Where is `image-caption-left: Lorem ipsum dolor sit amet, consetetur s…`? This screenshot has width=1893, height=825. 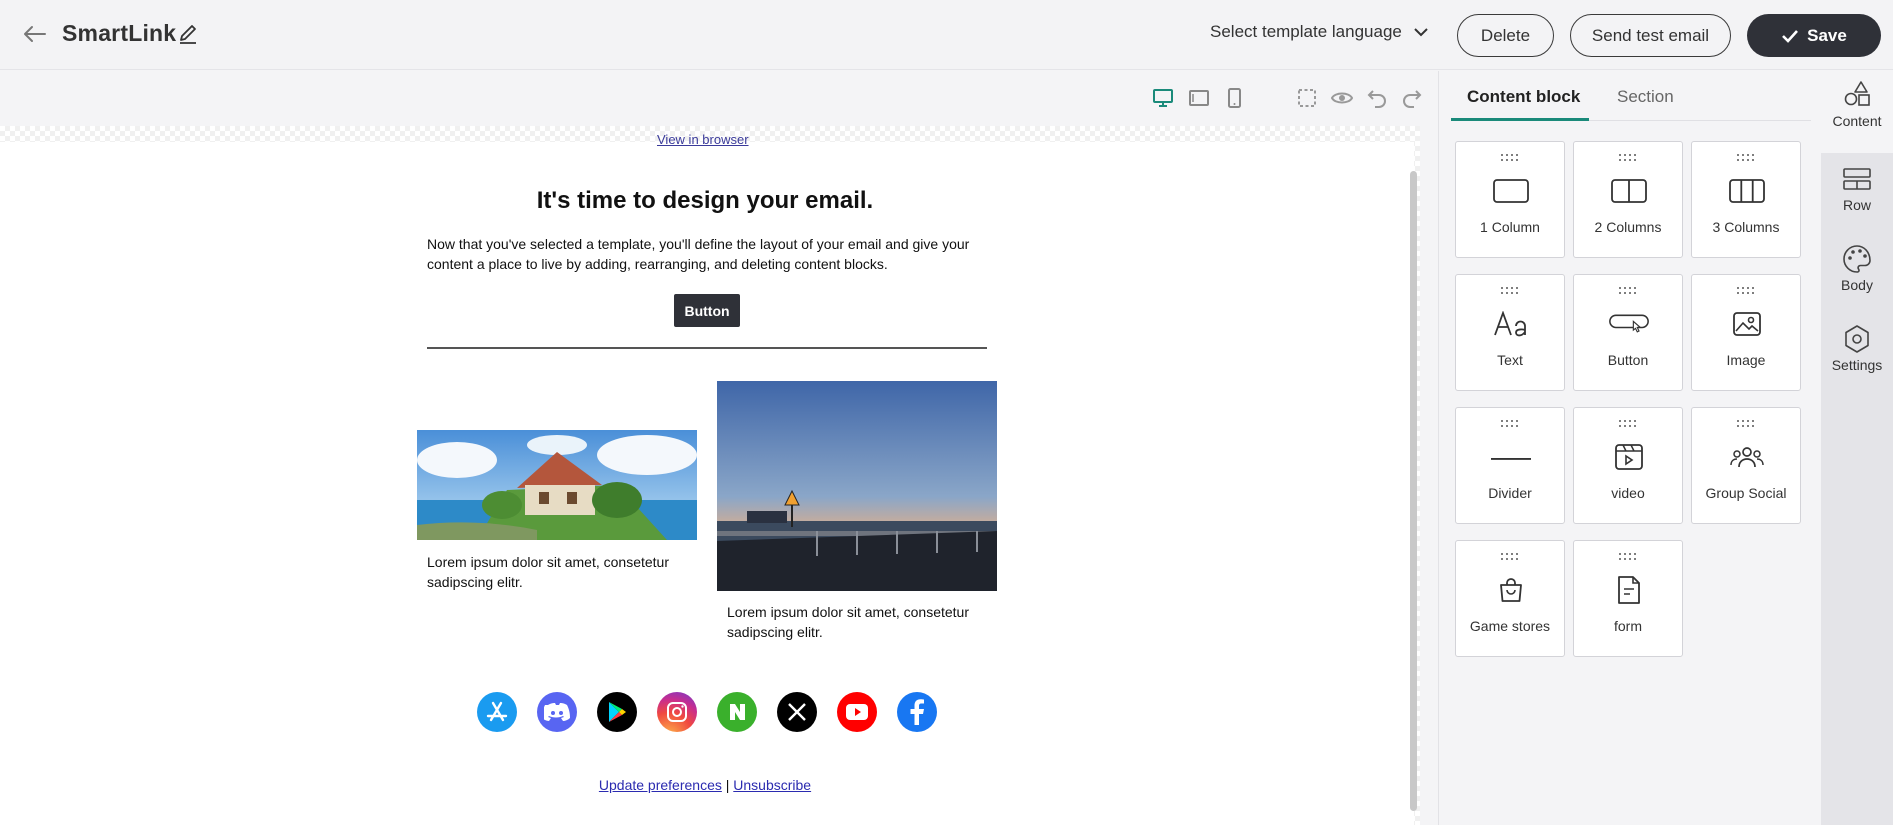 image-caption-left: Lorem ipsum dolor sit amet, consetetur s… is located at coordinates (557, 572).